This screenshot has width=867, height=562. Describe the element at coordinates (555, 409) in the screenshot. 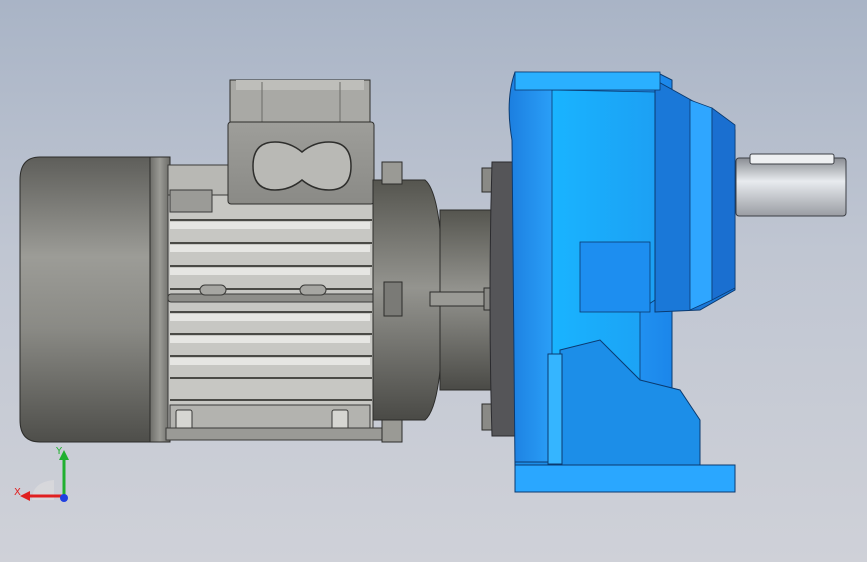

I see `foot-rib` at that location.